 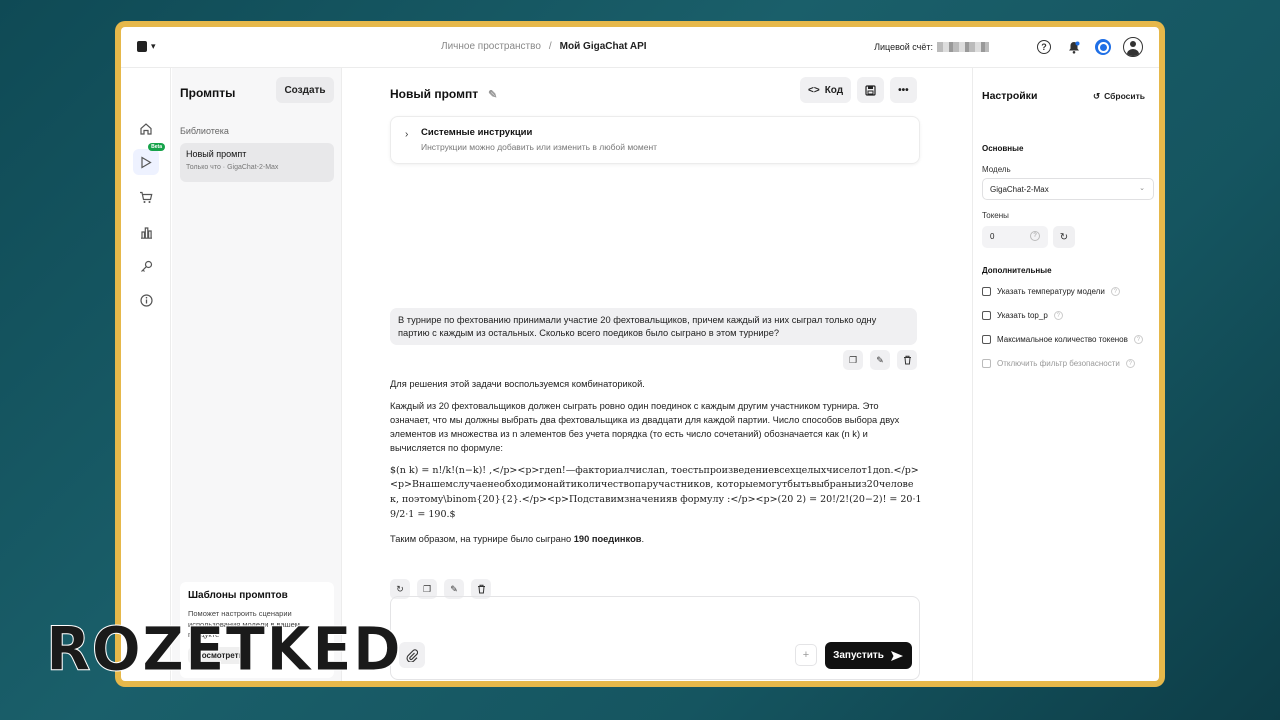 I want to click on more-icon: •••, so click(x=903, y=90).